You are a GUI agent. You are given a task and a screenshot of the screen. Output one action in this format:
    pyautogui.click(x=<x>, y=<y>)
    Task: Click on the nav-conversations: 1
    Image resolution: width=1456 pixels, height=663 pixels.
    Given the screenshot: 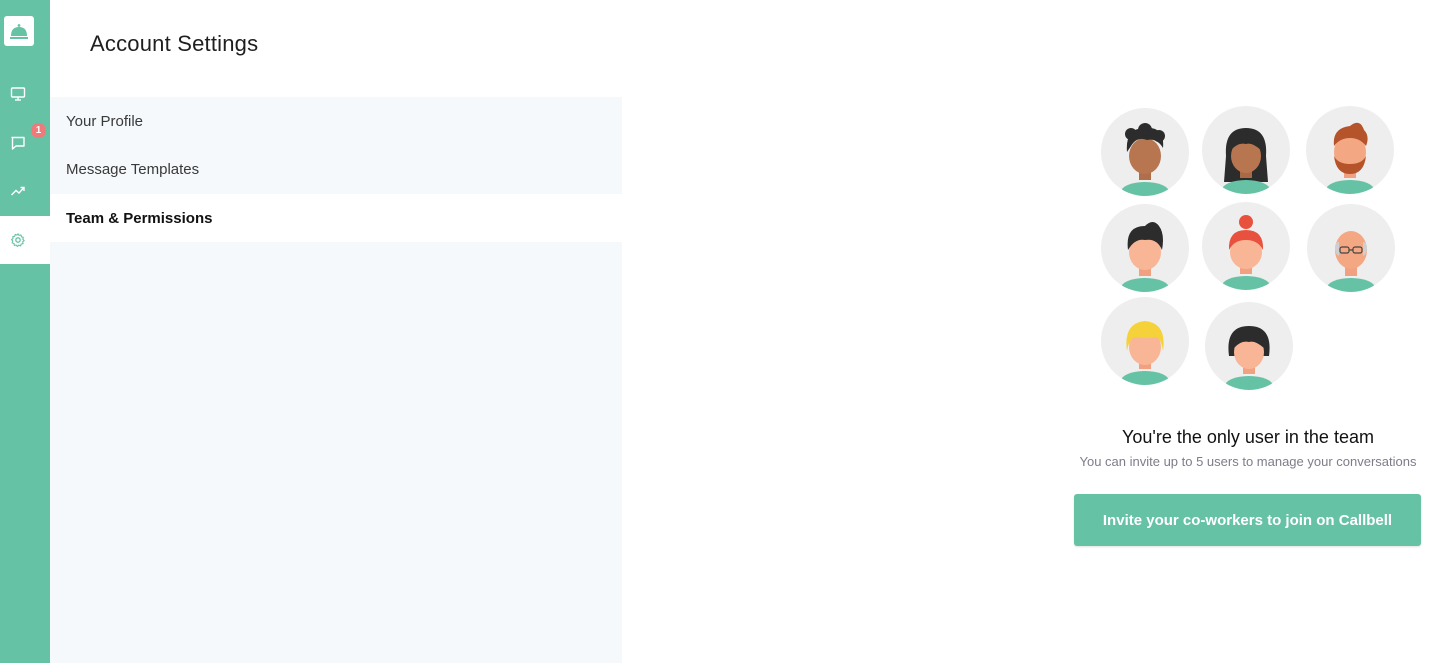 What is the action you would take?
    pyautogui.click(x=25, y=143)
    